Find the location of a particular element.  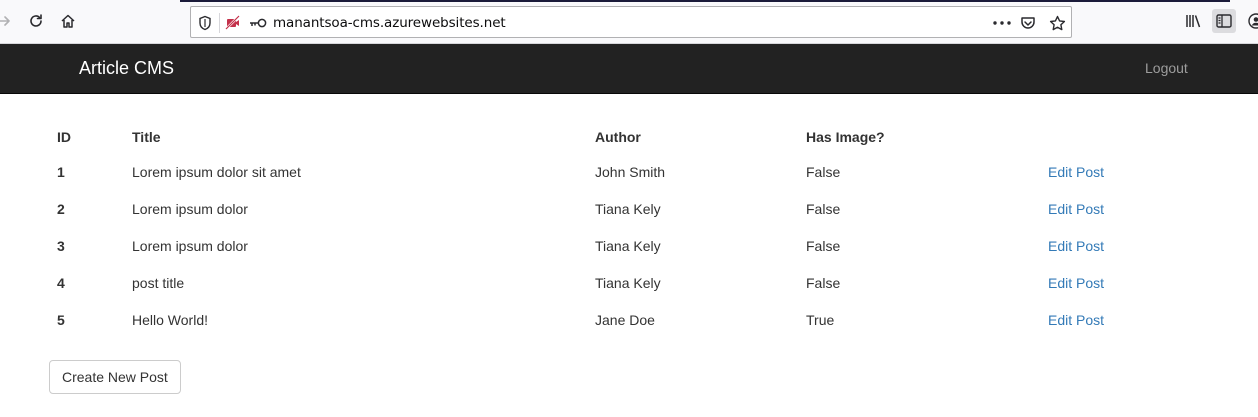

cell-title: Hello World! is located at coordinates (170, 320).